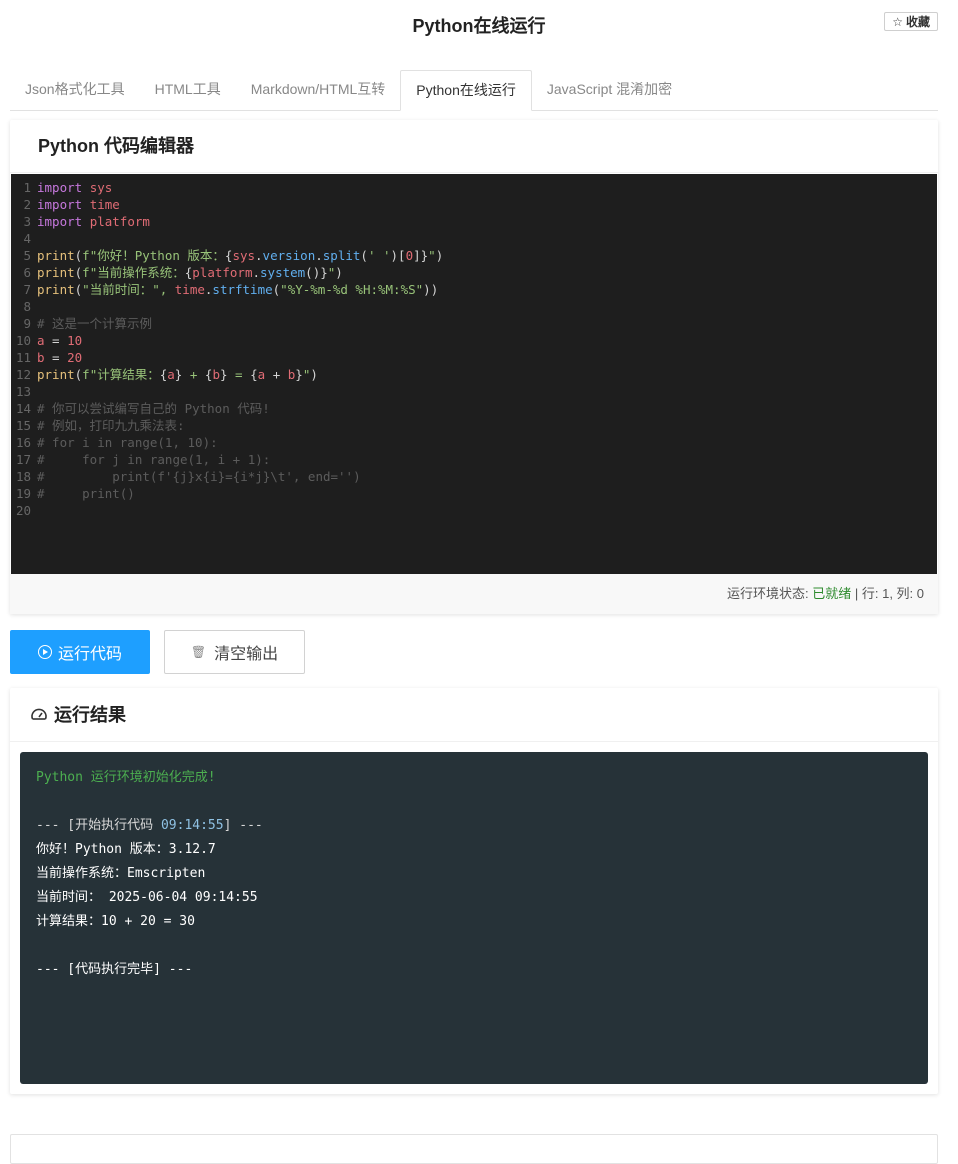 The width and height of the screenshot is (958, 1164). I want to click on play-circle-icon, so click(44, 652).